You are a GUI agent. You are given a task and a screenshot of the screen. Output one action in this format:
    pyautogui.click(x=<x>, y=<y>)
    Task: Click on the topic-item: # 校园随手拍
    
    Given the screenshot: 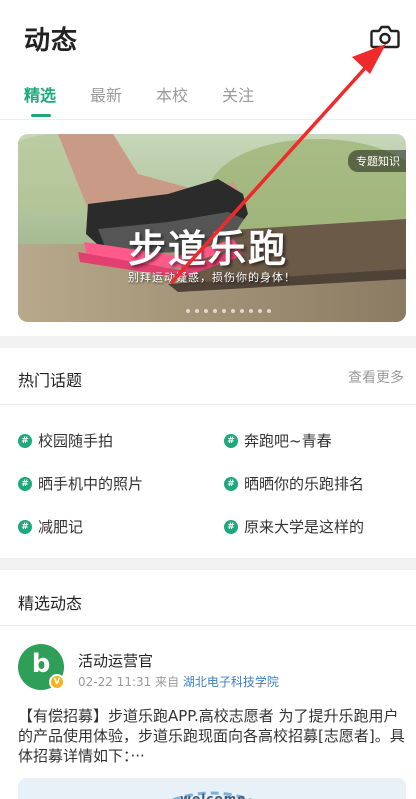 What is the action you would take?
    pyautogui.click(x=65, y=440)
    